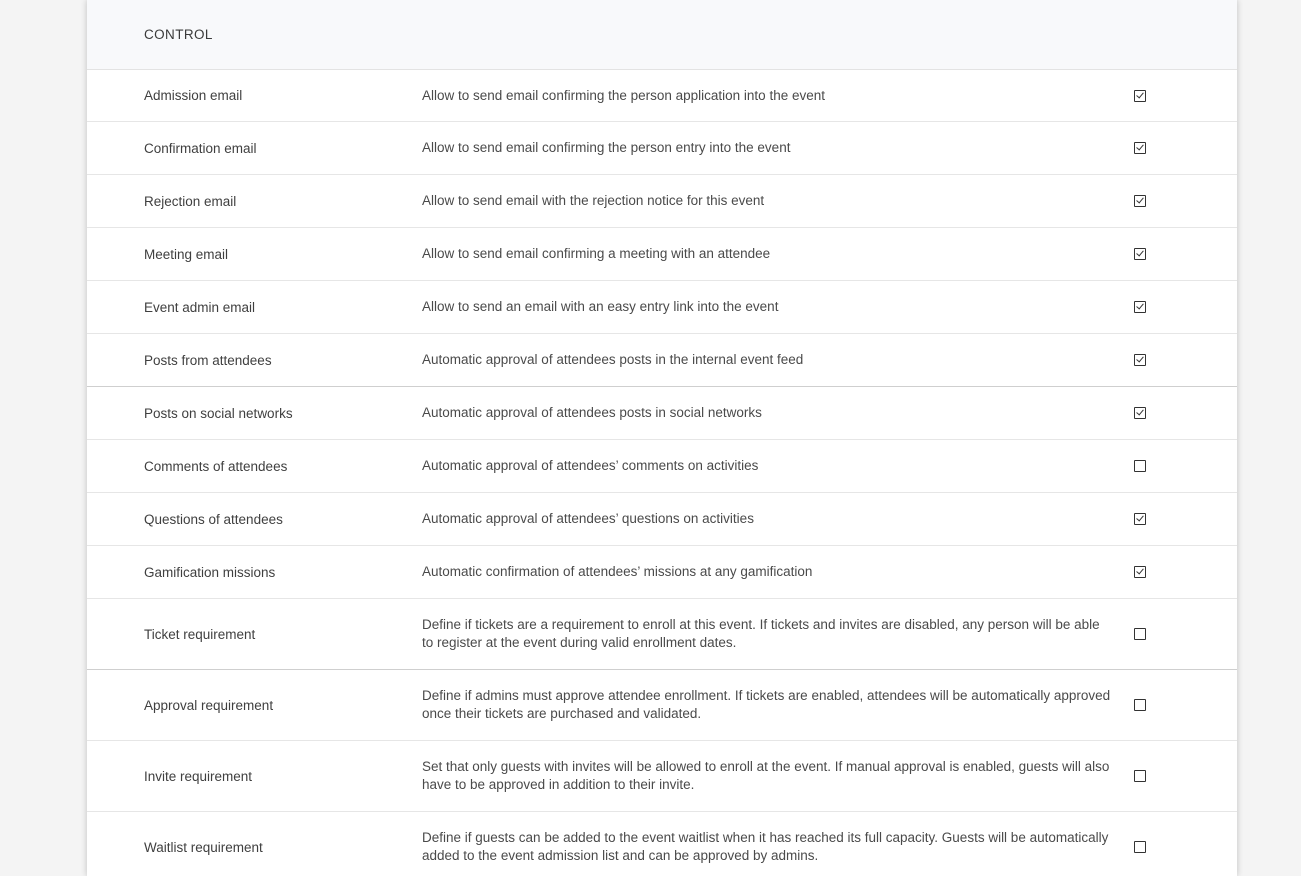 Image resolution: width=1301 pixels, height=876 pixels. Describe the element at coordinates (213, 519) in the screenshot. I see `setting-name: Questions of attendees` at that location.